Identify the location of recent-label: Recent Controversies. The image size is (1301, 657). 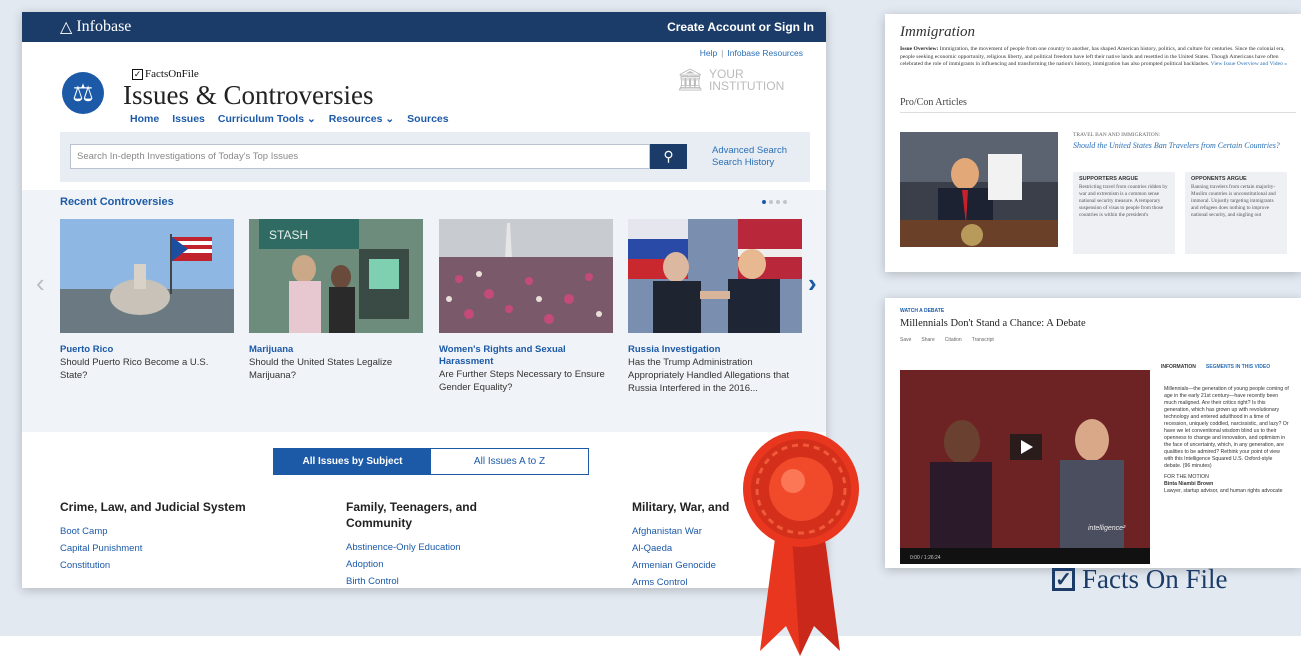
(117, 202).